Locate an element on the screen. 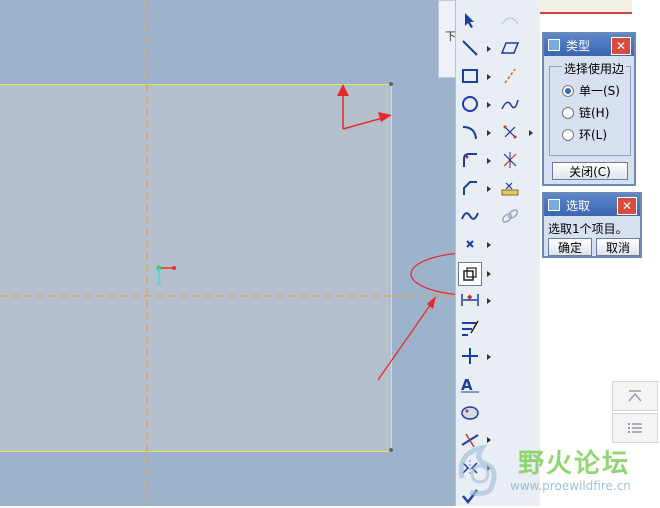  chamfer-tool is located at coordinates (470, 188).